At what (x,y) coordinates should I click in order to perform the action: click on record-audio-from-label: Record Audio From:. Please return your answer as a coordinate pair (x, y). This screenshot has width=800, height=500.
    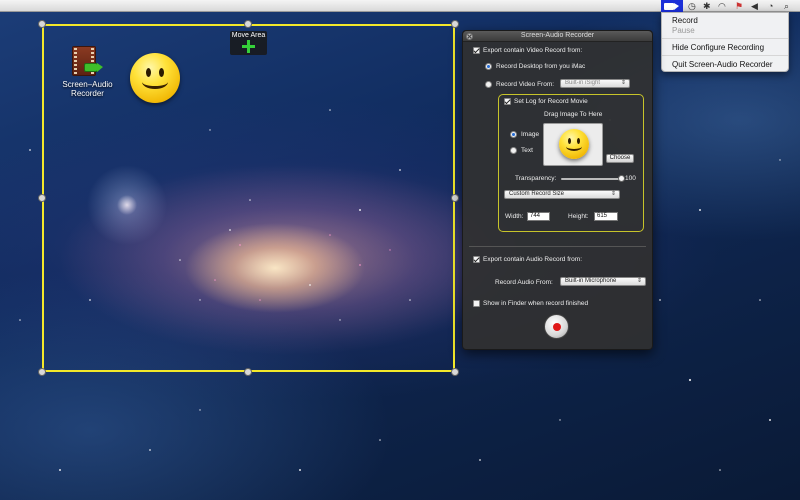
    Looking at the image, I should click on (524, 282).